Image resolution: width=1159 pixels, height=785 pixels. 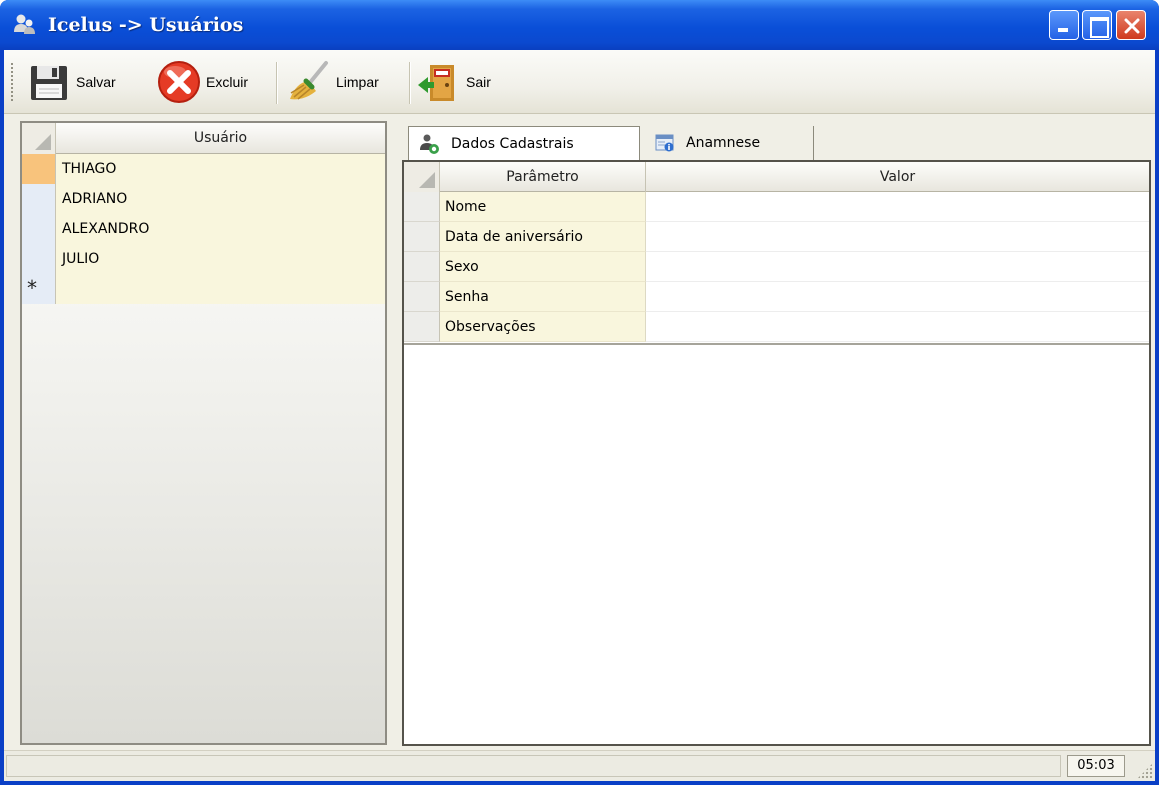 What do you see at coordinates (309, 80) in the screenshot?
I see `broom-icon` at bounding box center [309, 80].